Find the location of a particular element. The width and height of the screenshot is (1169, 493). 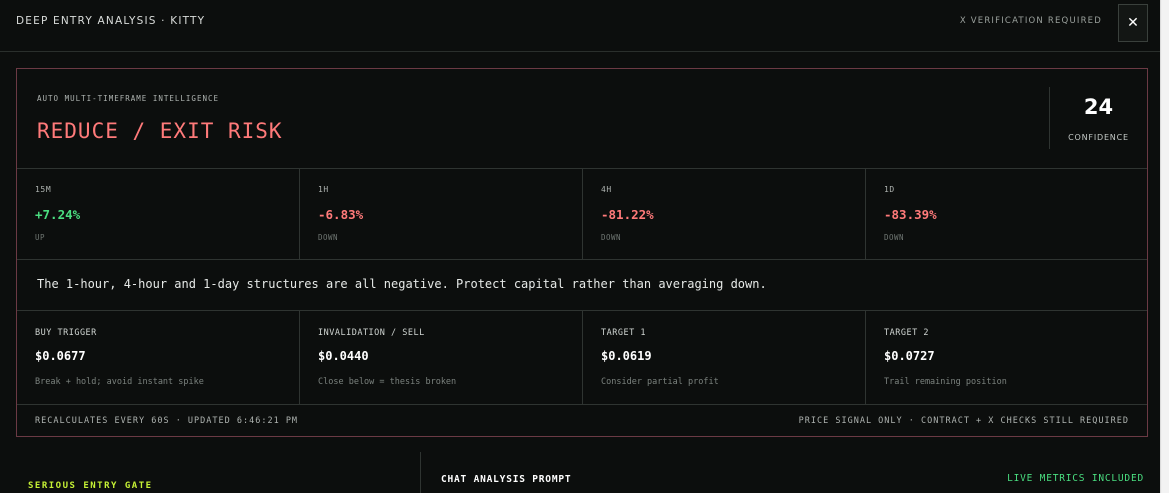

scrollbar is located at coordinates (1164, 246).